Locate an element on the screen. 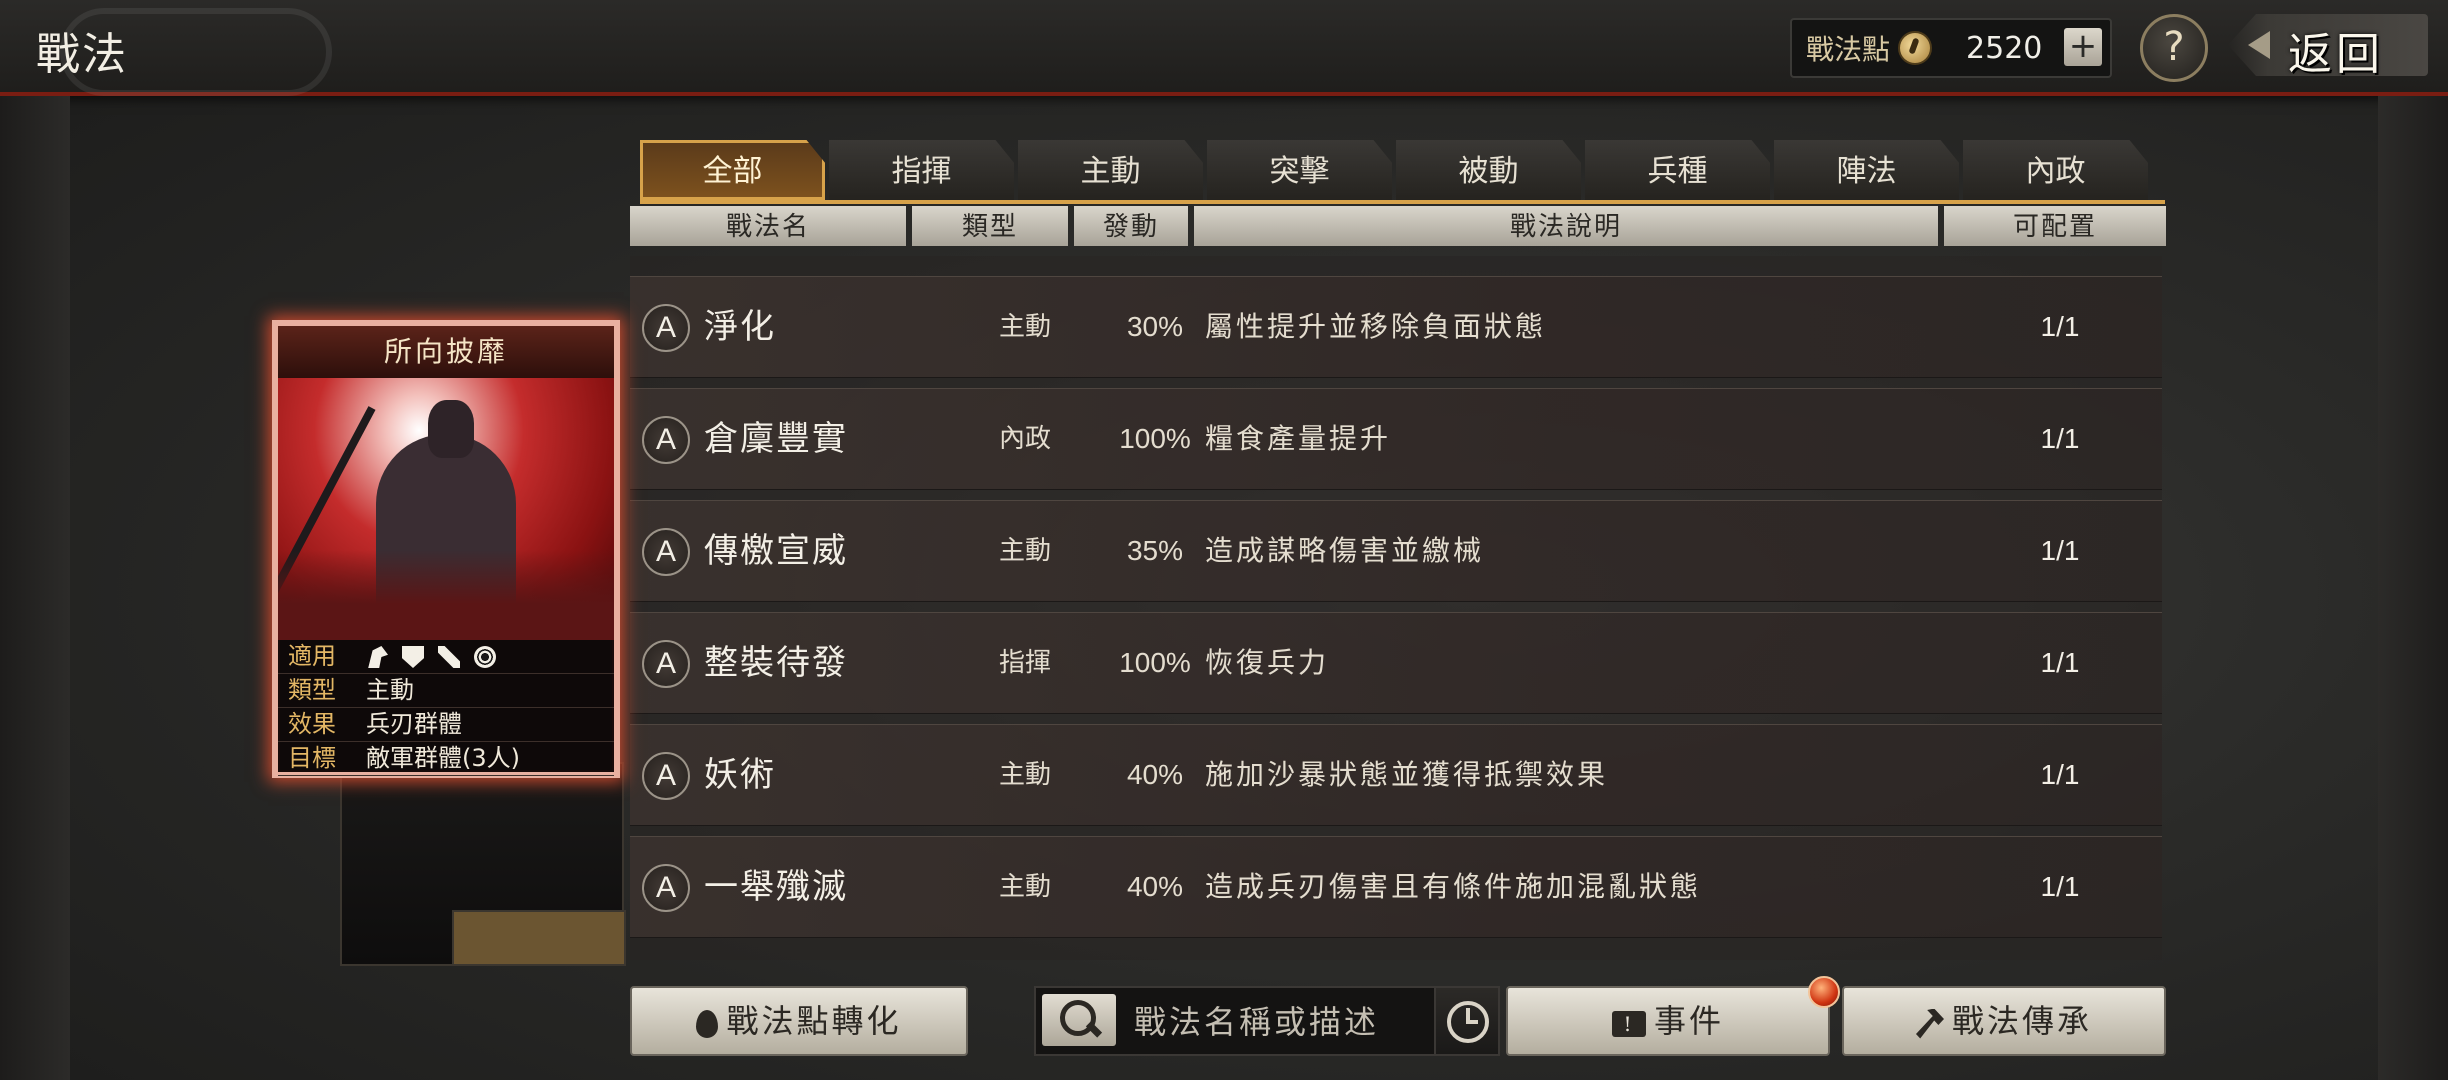  tactic-description: 造成謀略傷害並繳械 is located at coordinates (1345, 550).